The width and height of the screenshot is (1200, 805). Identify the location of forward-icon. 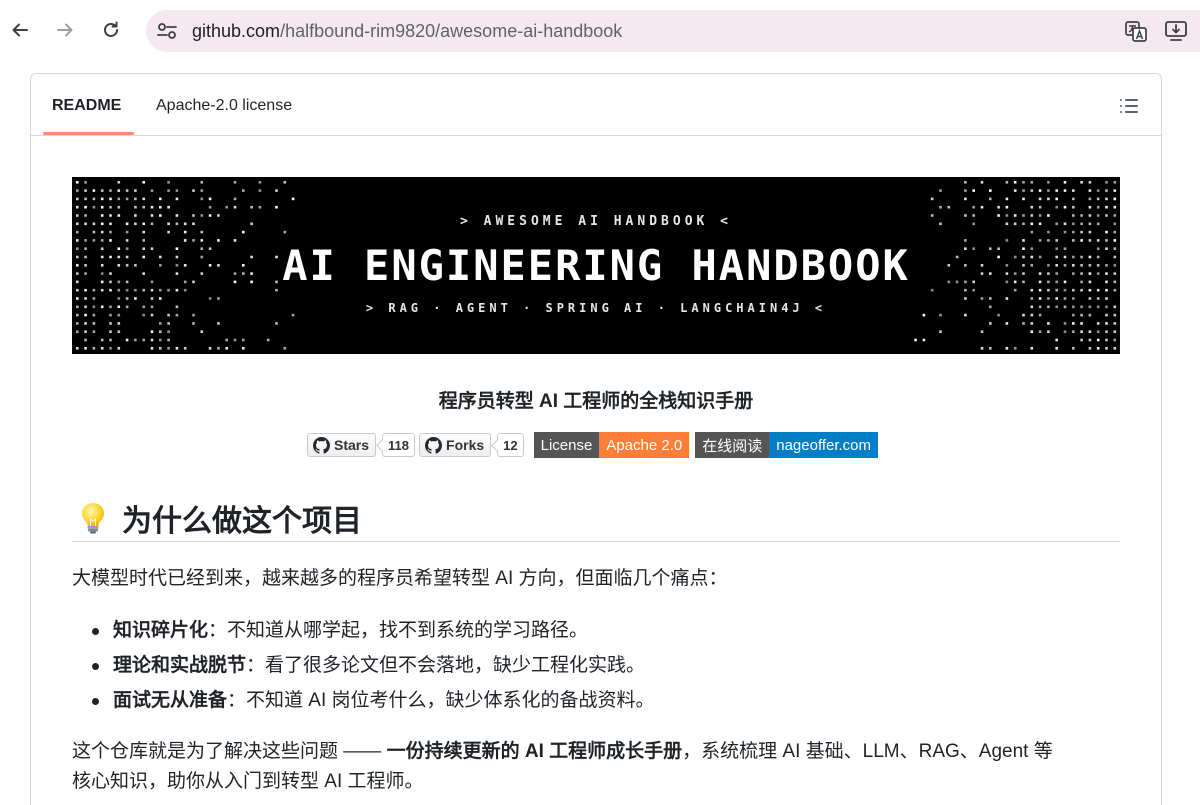
(65, 30).